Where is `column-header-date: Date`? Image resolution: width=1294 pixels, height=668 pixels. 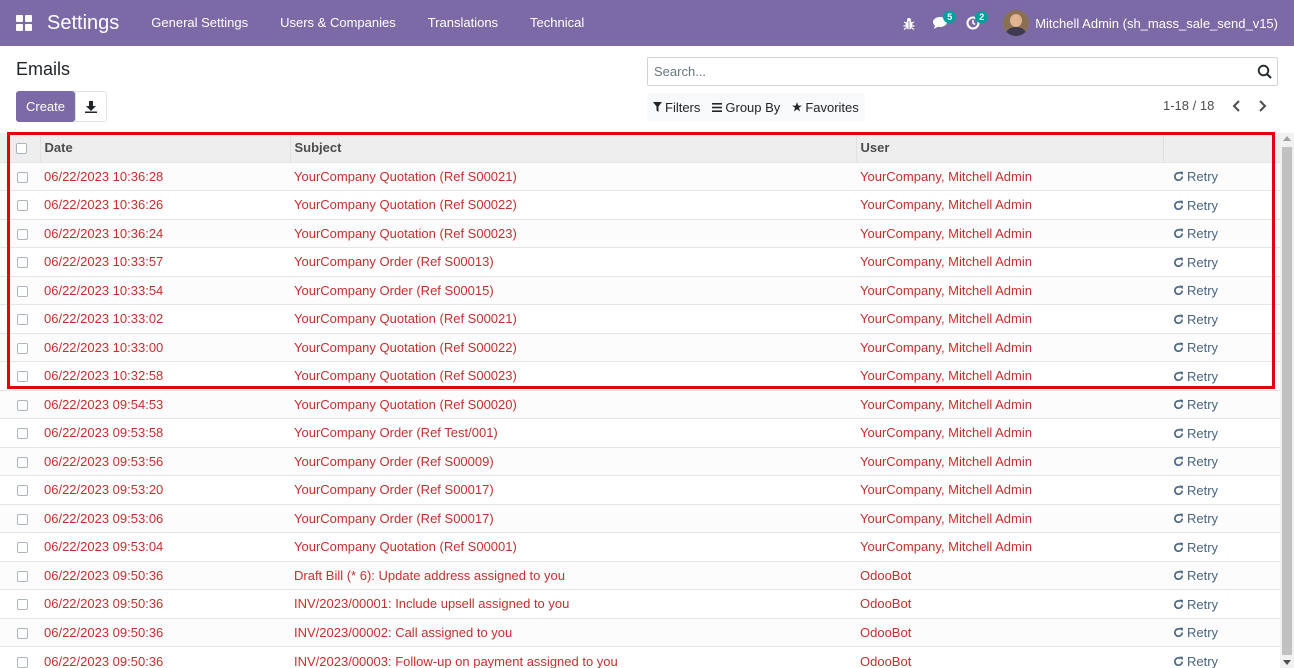
column-header-date: Date is located at coordinates (164, 147).